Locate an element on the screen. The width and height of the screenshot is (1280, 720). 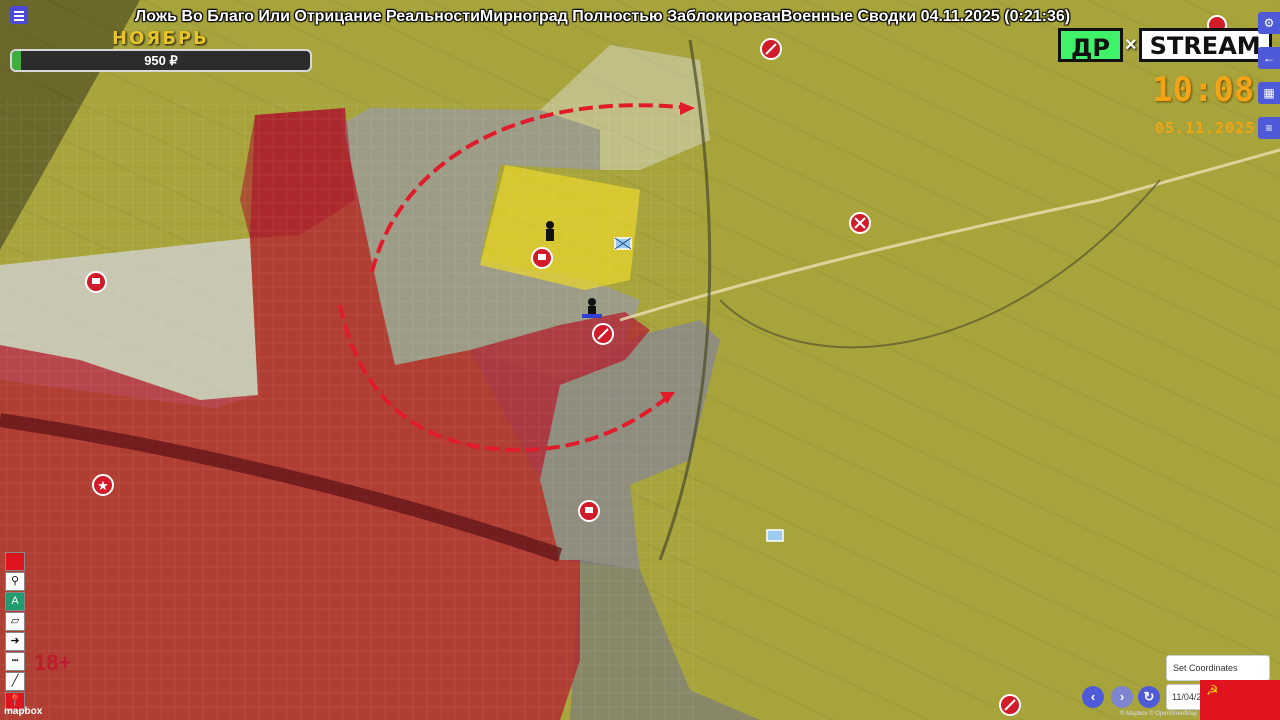
chevron-left-icon: ‹ is located at coordinates (1093, 697).